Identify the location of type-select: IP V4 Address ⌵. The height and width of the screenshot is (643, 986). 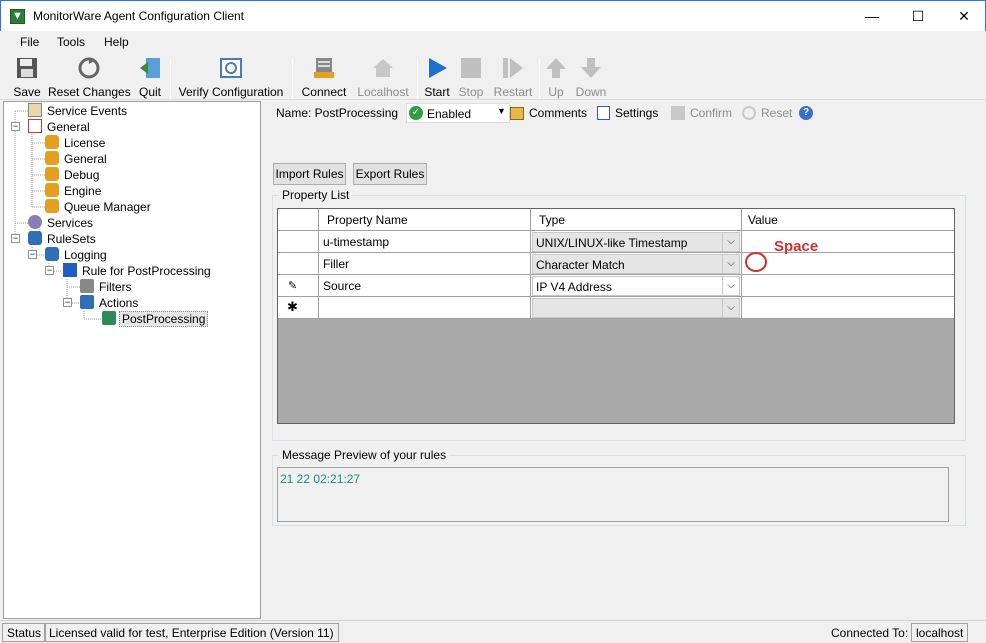
(636, 286).